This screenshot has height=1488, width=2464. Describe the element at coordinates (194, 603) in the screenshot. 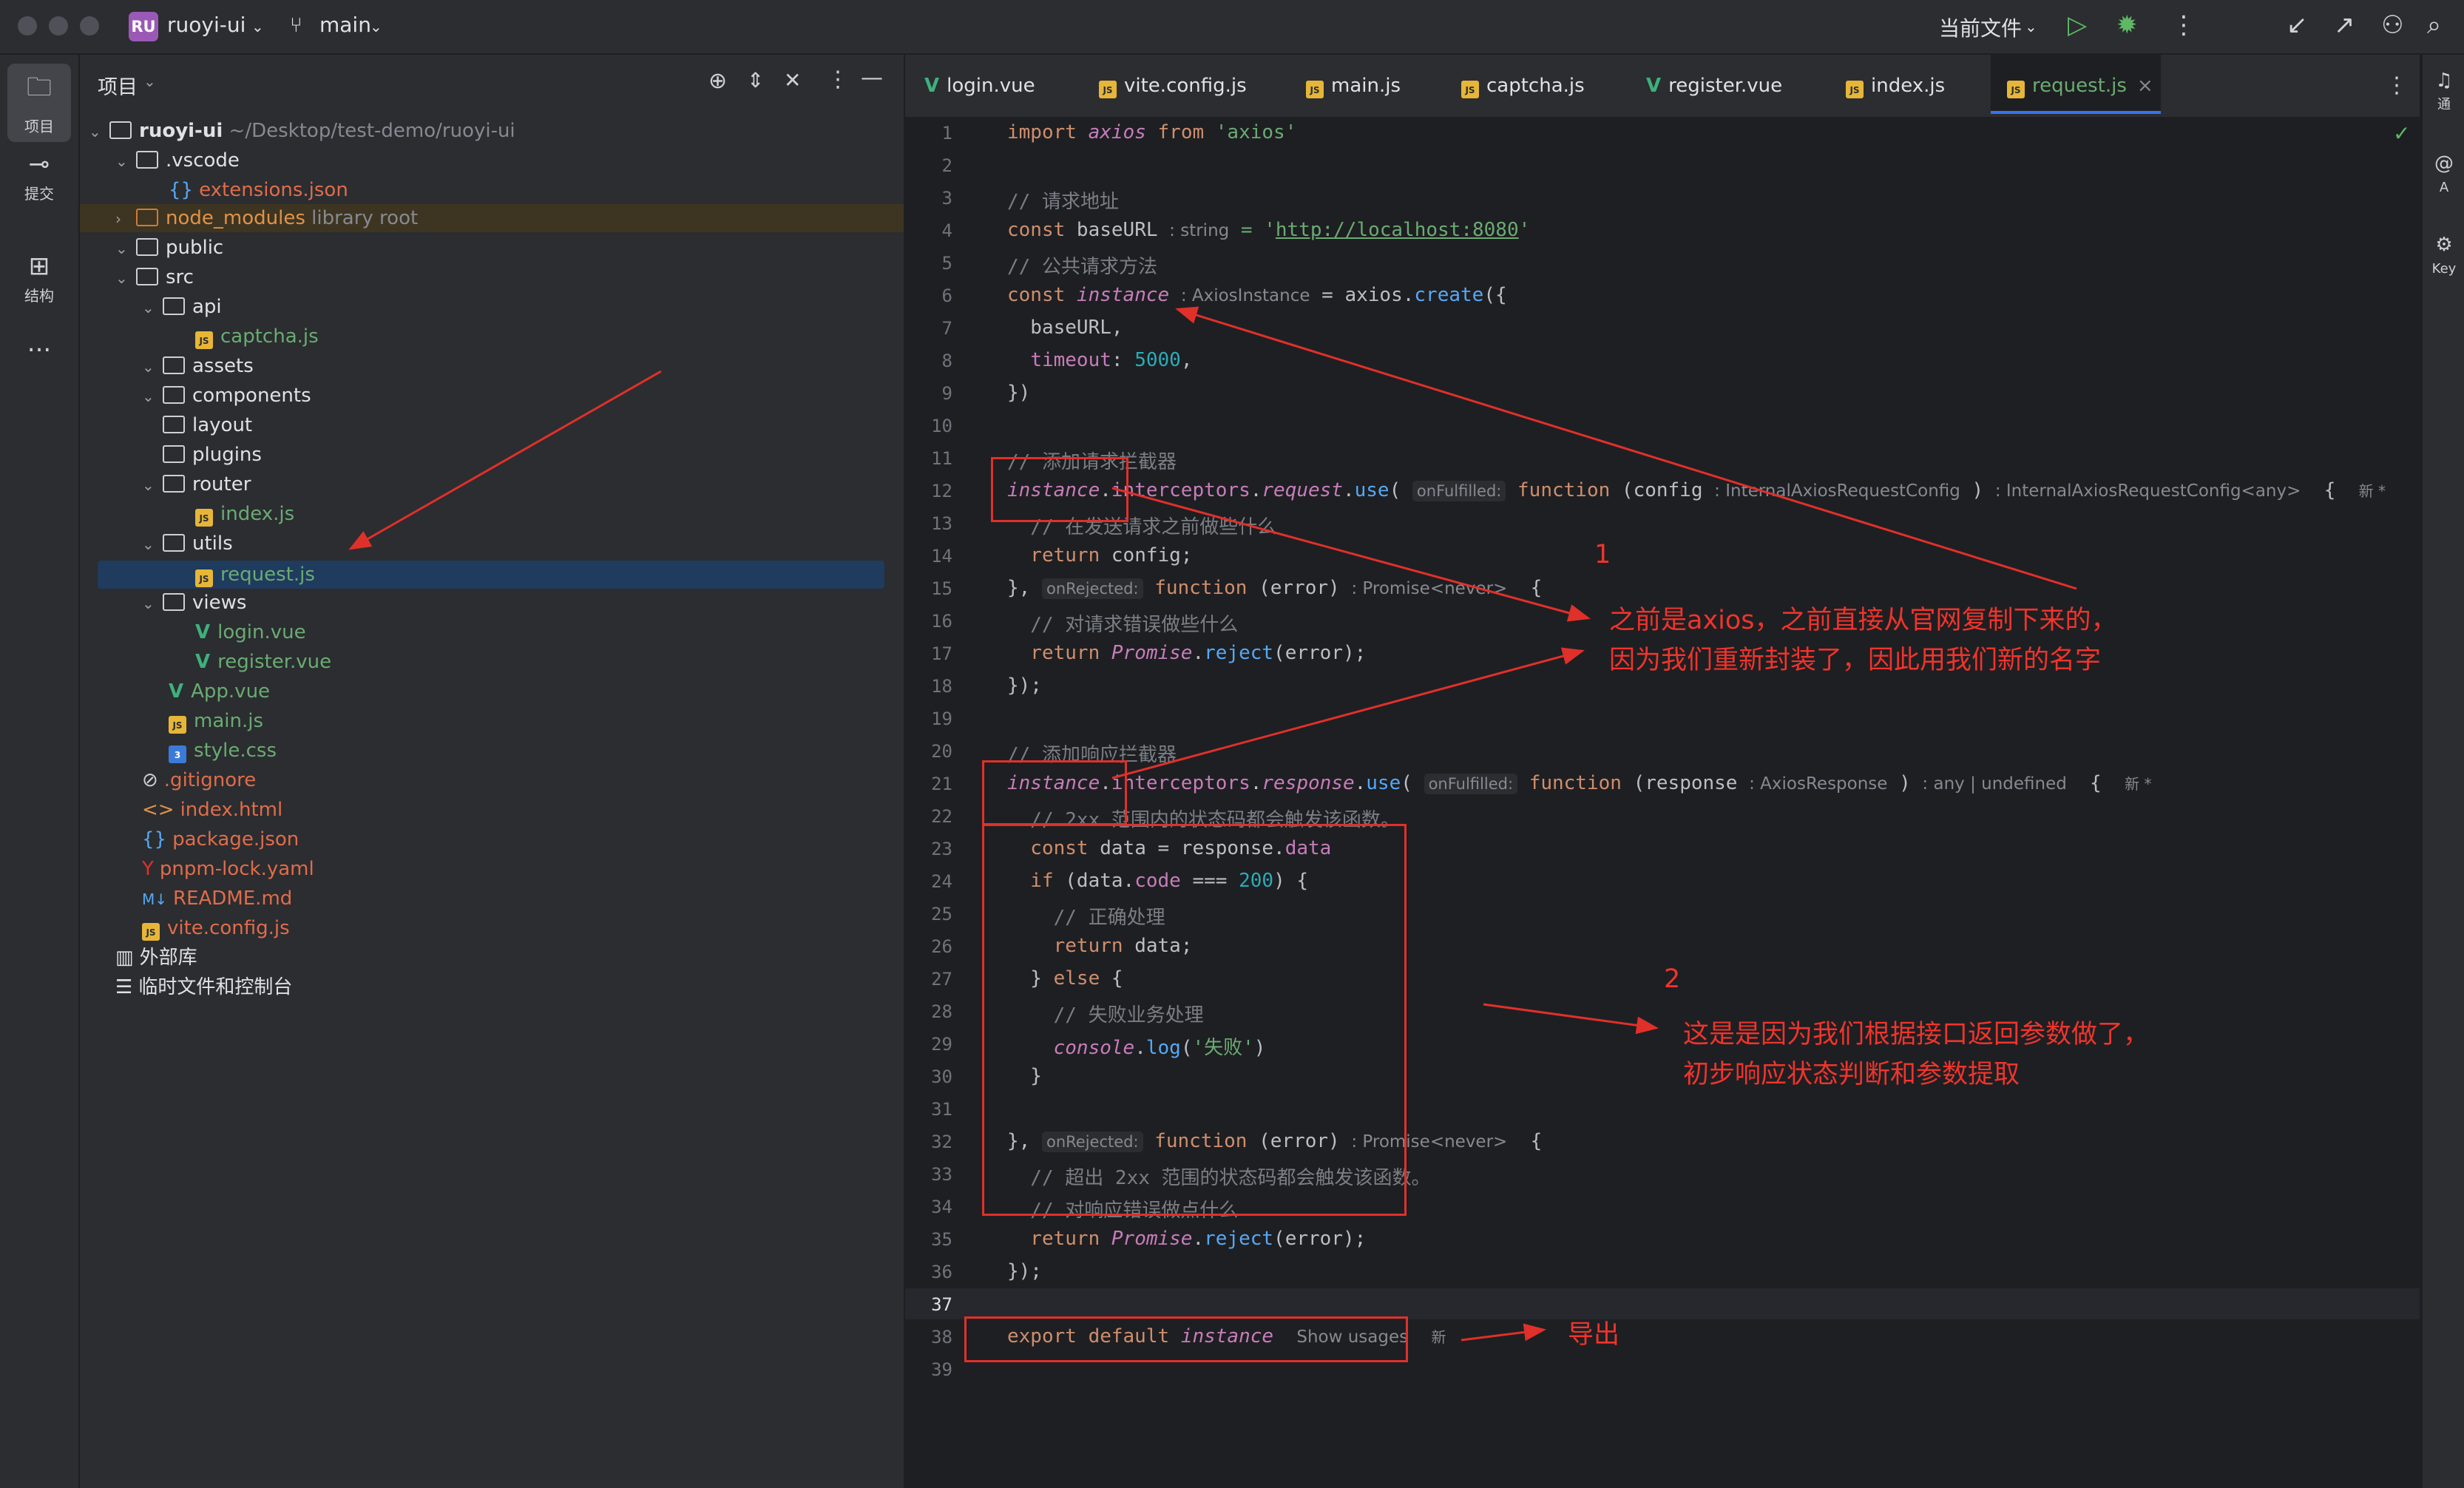

I see `tree-item-views: ⌄ views` at that location.